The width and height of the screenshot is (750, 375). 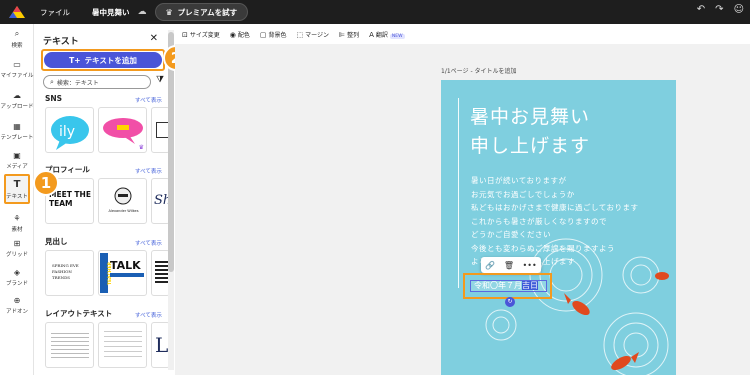 What do you see at coordinates (17, 76) in the screenshot?
I see `rail-label: マイファイル` at bounding box center [17, 76].